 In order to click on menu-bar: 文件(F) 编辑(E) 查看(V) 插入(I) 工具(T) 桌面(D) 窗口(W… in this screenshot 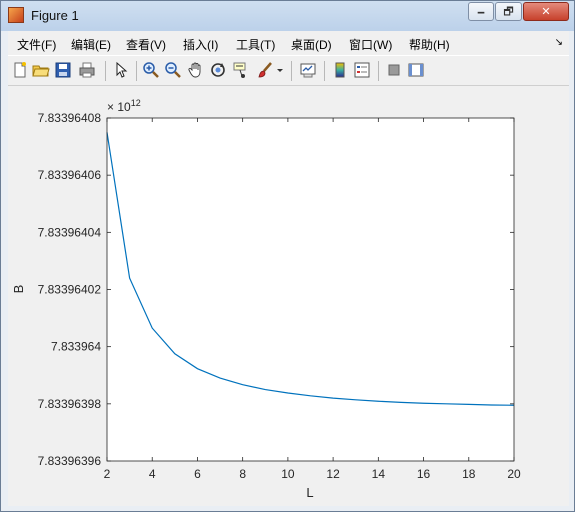, I will do `click(288, 43)`.